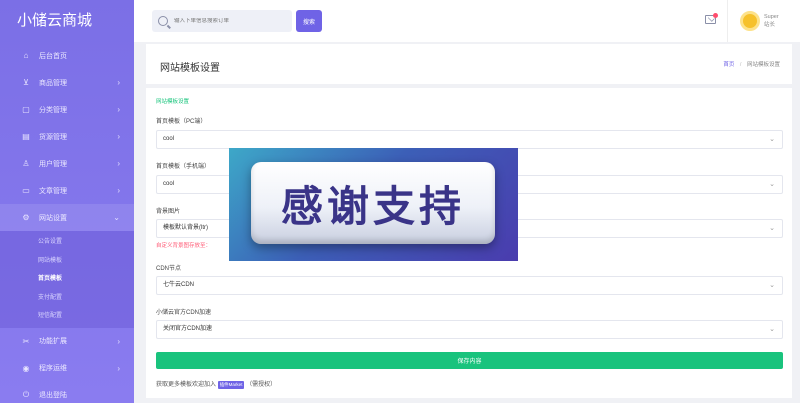 The height and width of the screenshot is (403, 800). I want to click on page-title: 网站模板设置, so click(190, 68).